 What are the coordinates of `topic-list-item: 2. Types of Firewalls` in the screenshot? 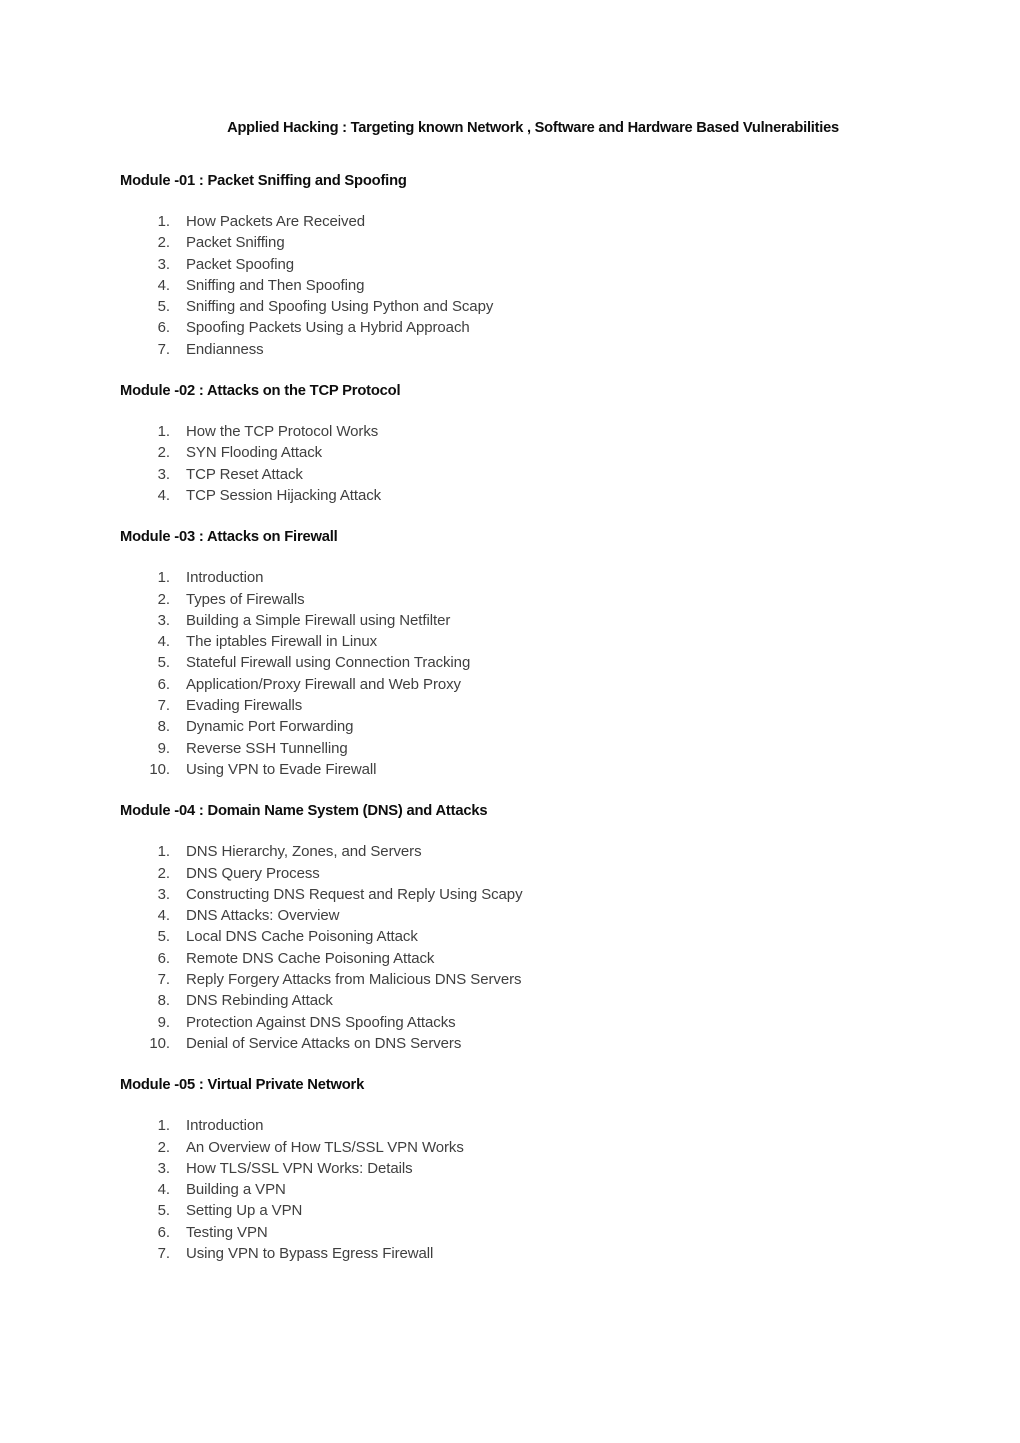 It's located at (515, 599).